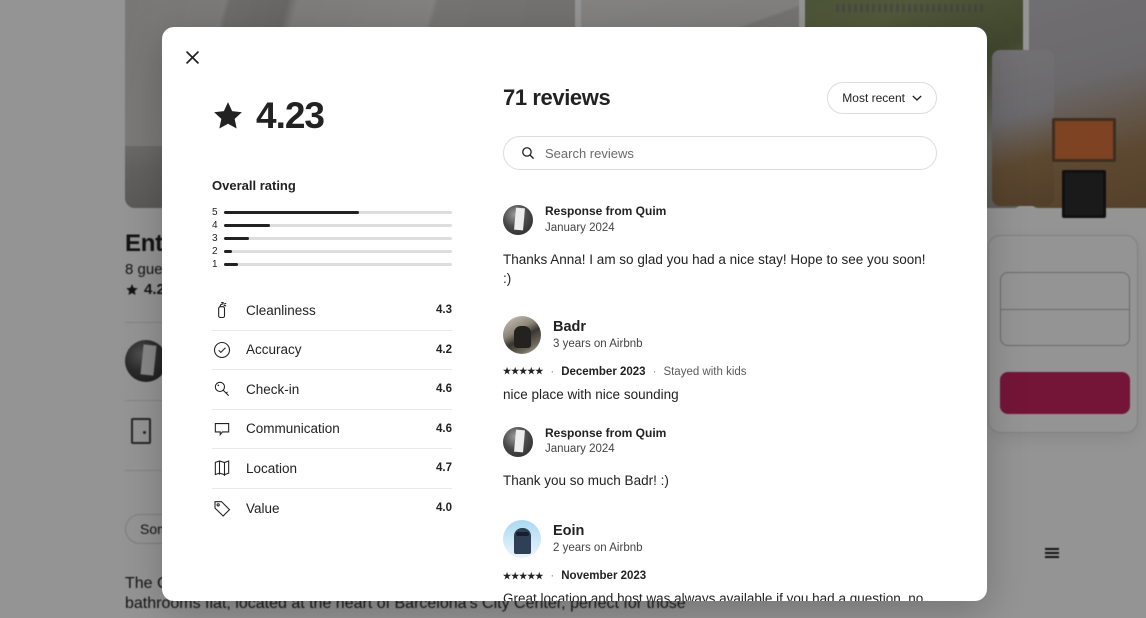  Describe the element at coordinates (272, 468) in the screenshot. I see `category-label: Location` at that location.